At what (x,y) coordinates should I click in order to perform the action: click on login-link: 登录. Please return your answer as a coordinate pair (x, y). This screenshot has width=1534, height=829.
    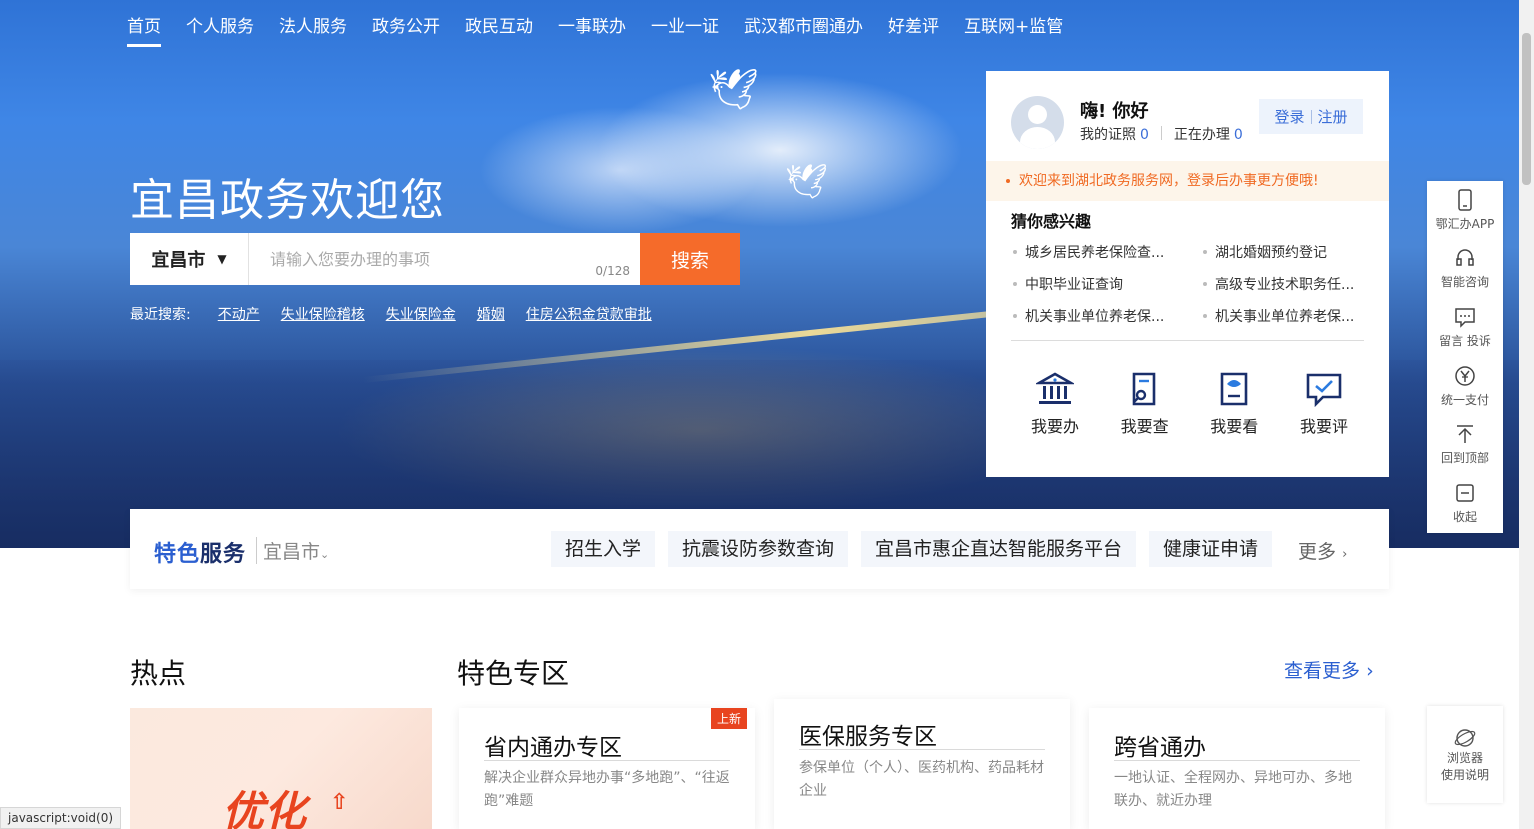
    Looking at the image, I should click on (1289, 116).